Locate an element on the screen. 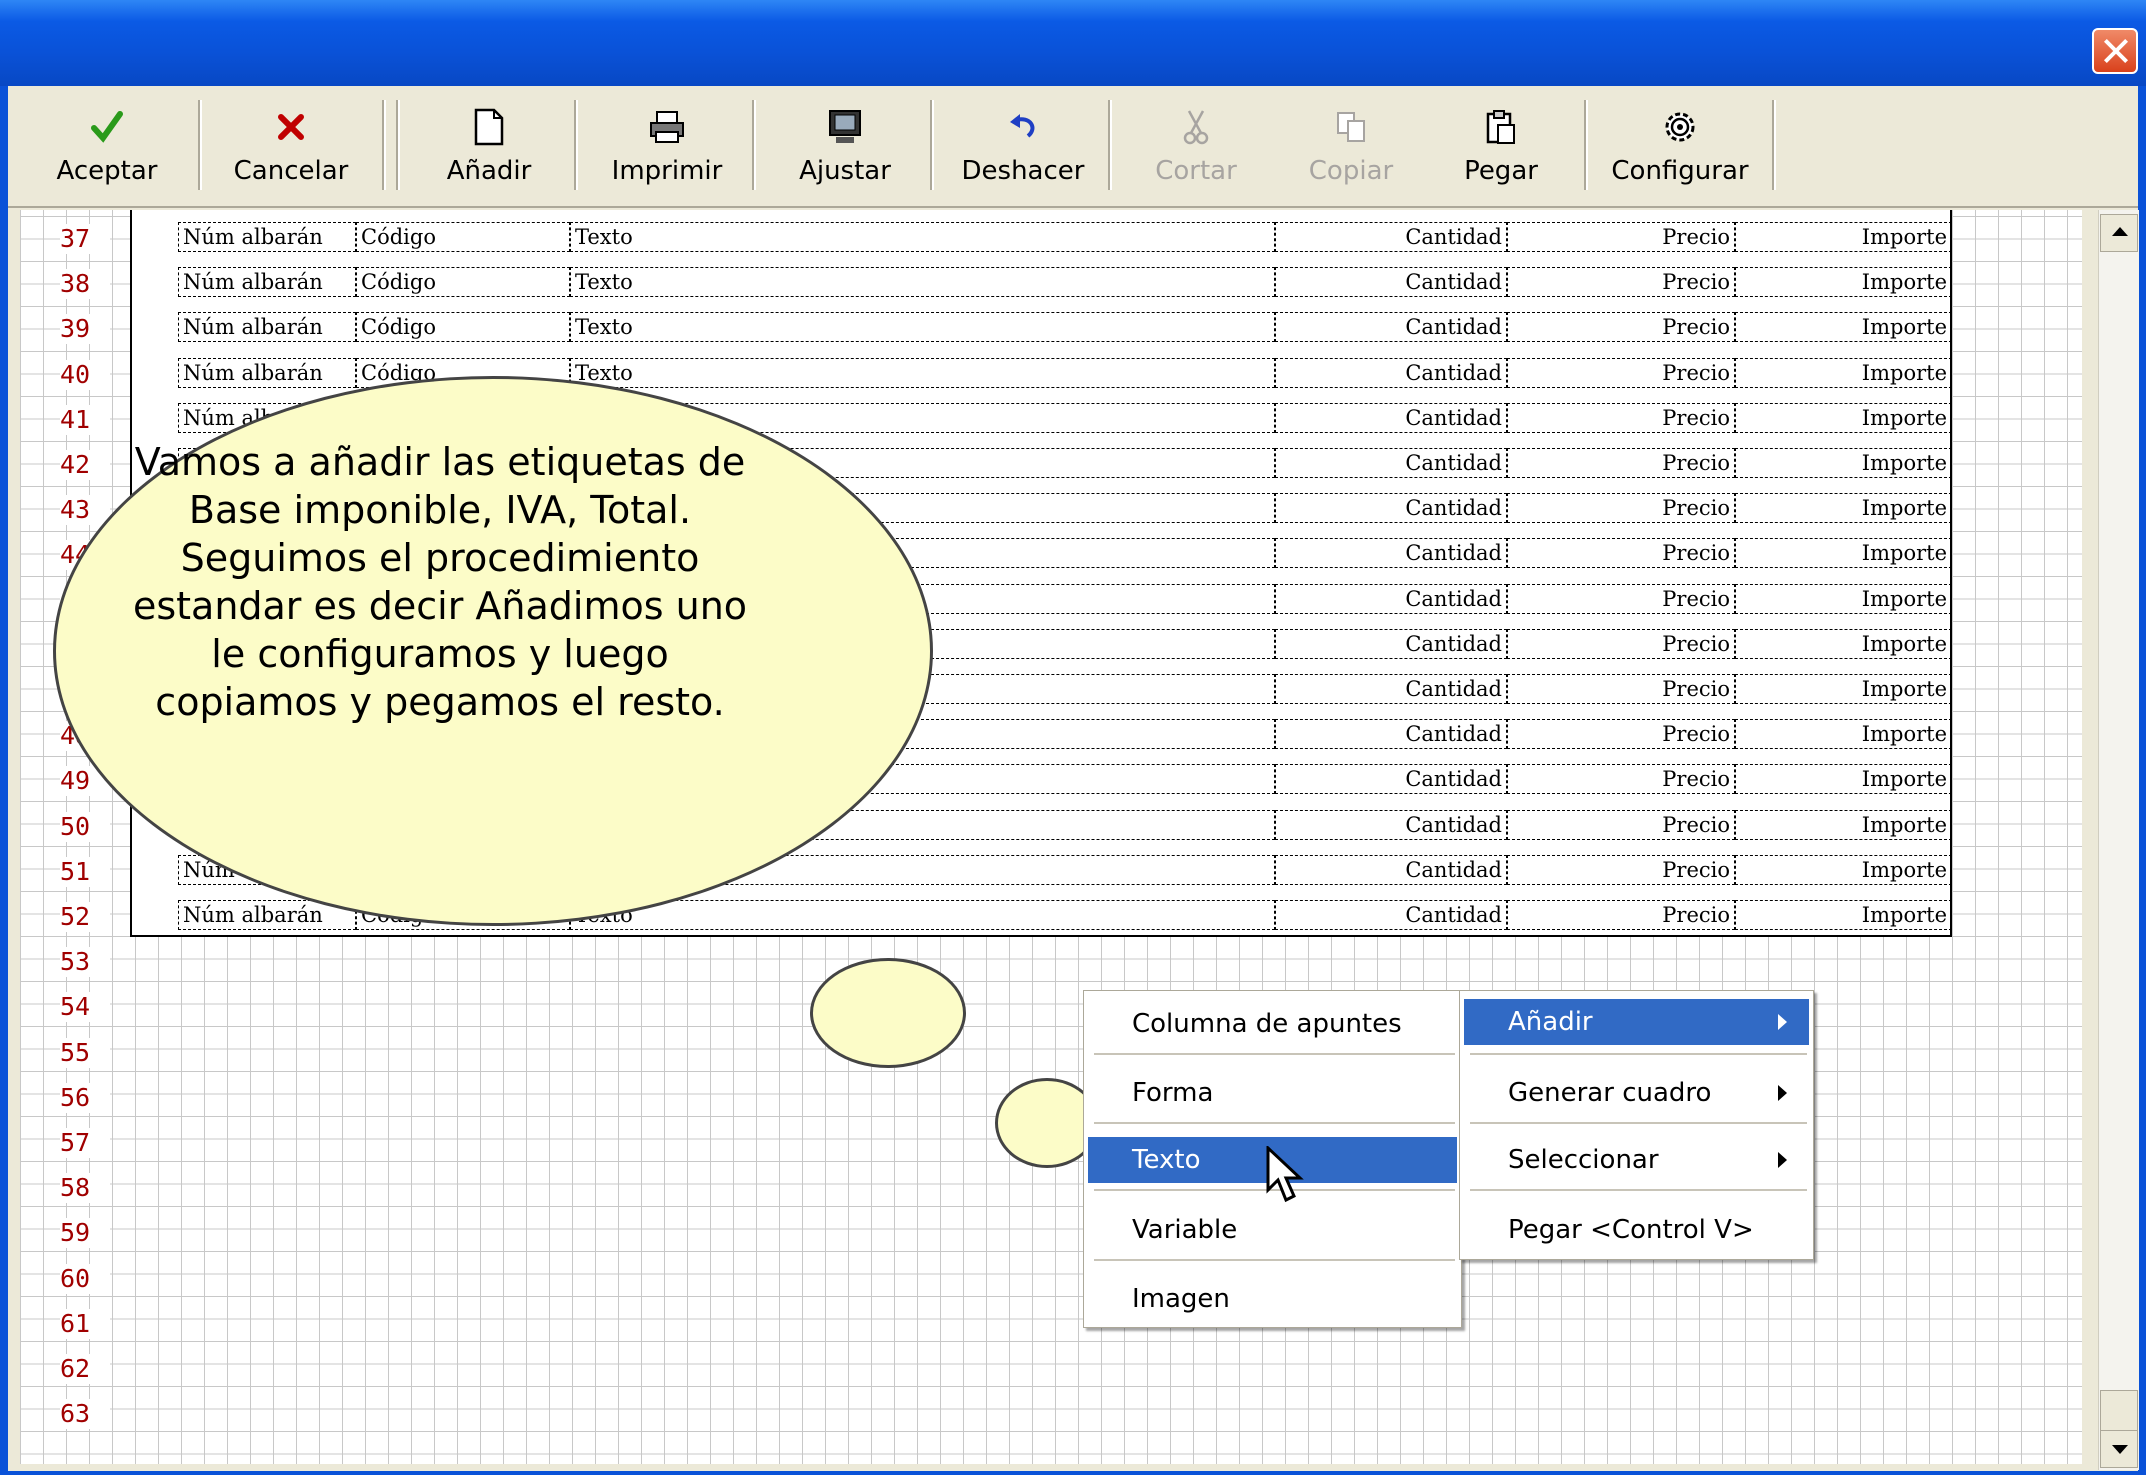 This screenshot has width=2146, height=1475. print-button: Imprimir is located at coordinates (667, 146).